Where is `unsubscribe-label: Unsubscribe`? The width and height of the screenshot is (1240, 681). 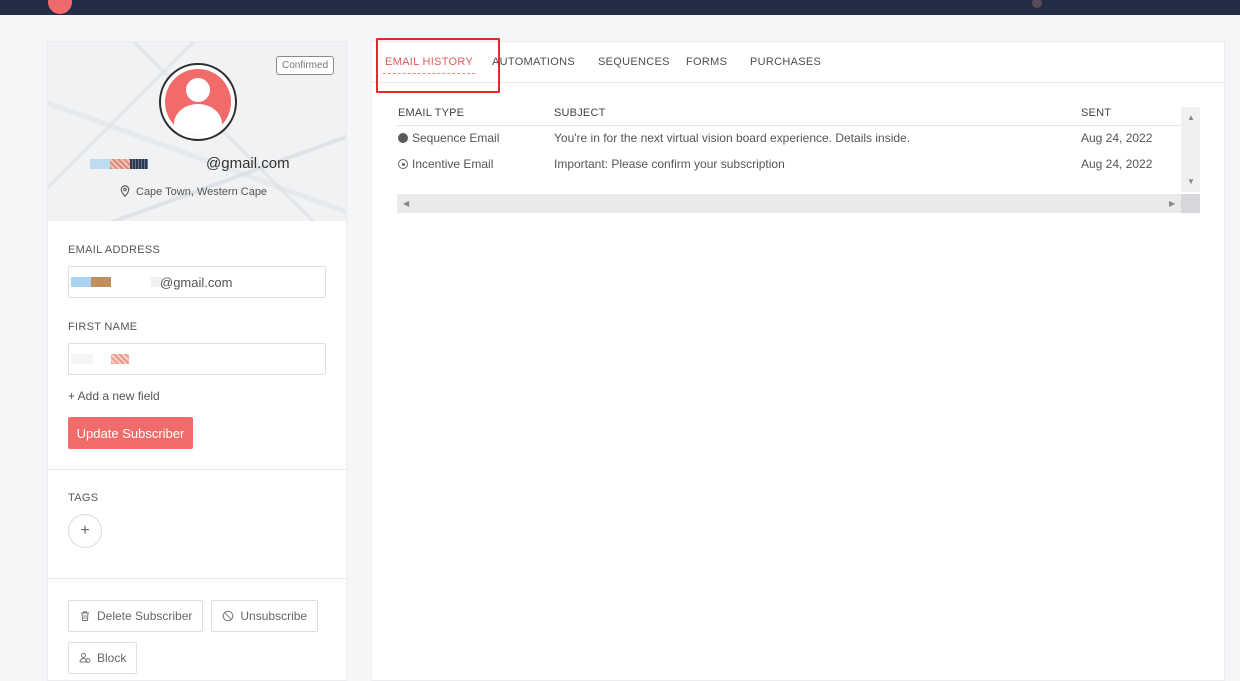 unsubscribe-label: Unsubscribe is located at coordinates (274, 616).